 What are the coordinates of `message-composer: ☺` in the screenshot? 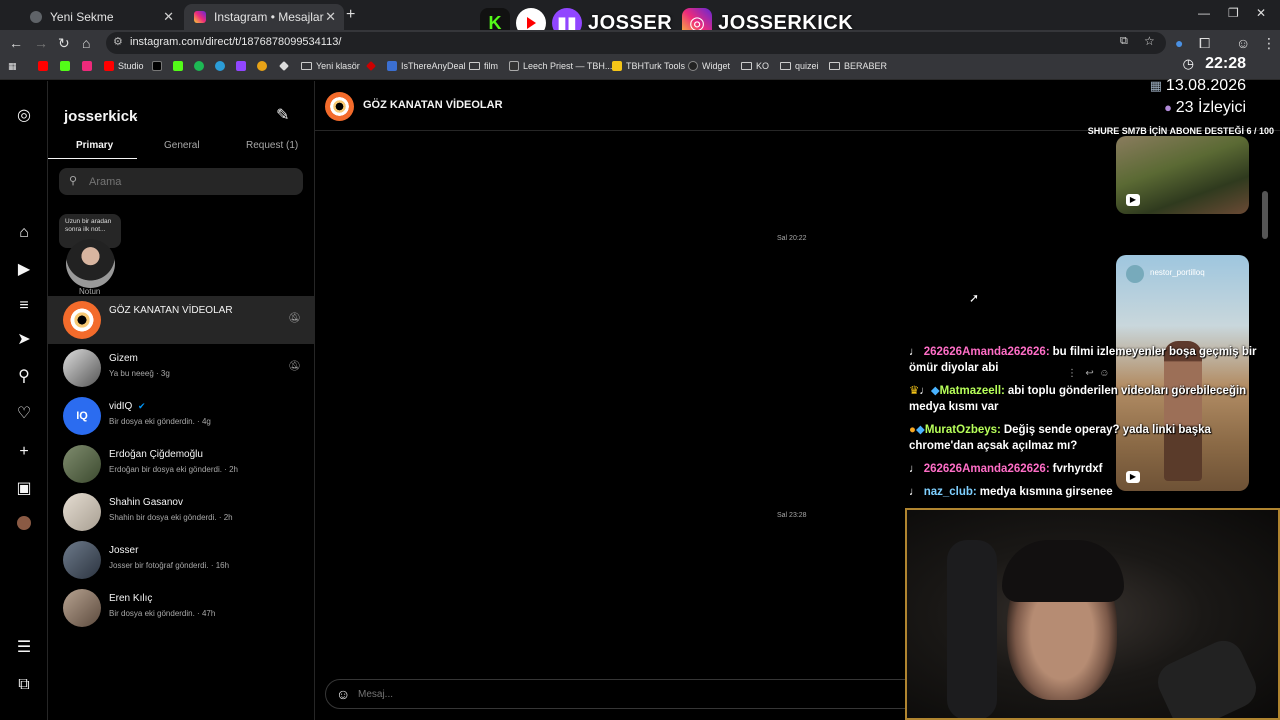 It's located at (625, 694).